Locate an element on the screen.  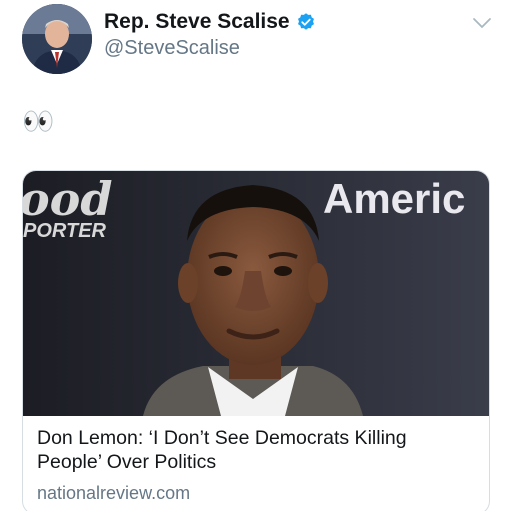
avatar is located at coordinates (57, 39).